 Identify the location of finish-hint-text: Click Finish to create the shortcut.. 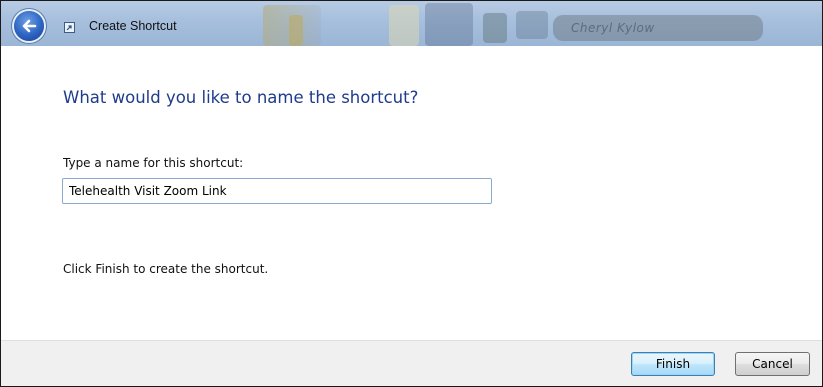
(166, 269).